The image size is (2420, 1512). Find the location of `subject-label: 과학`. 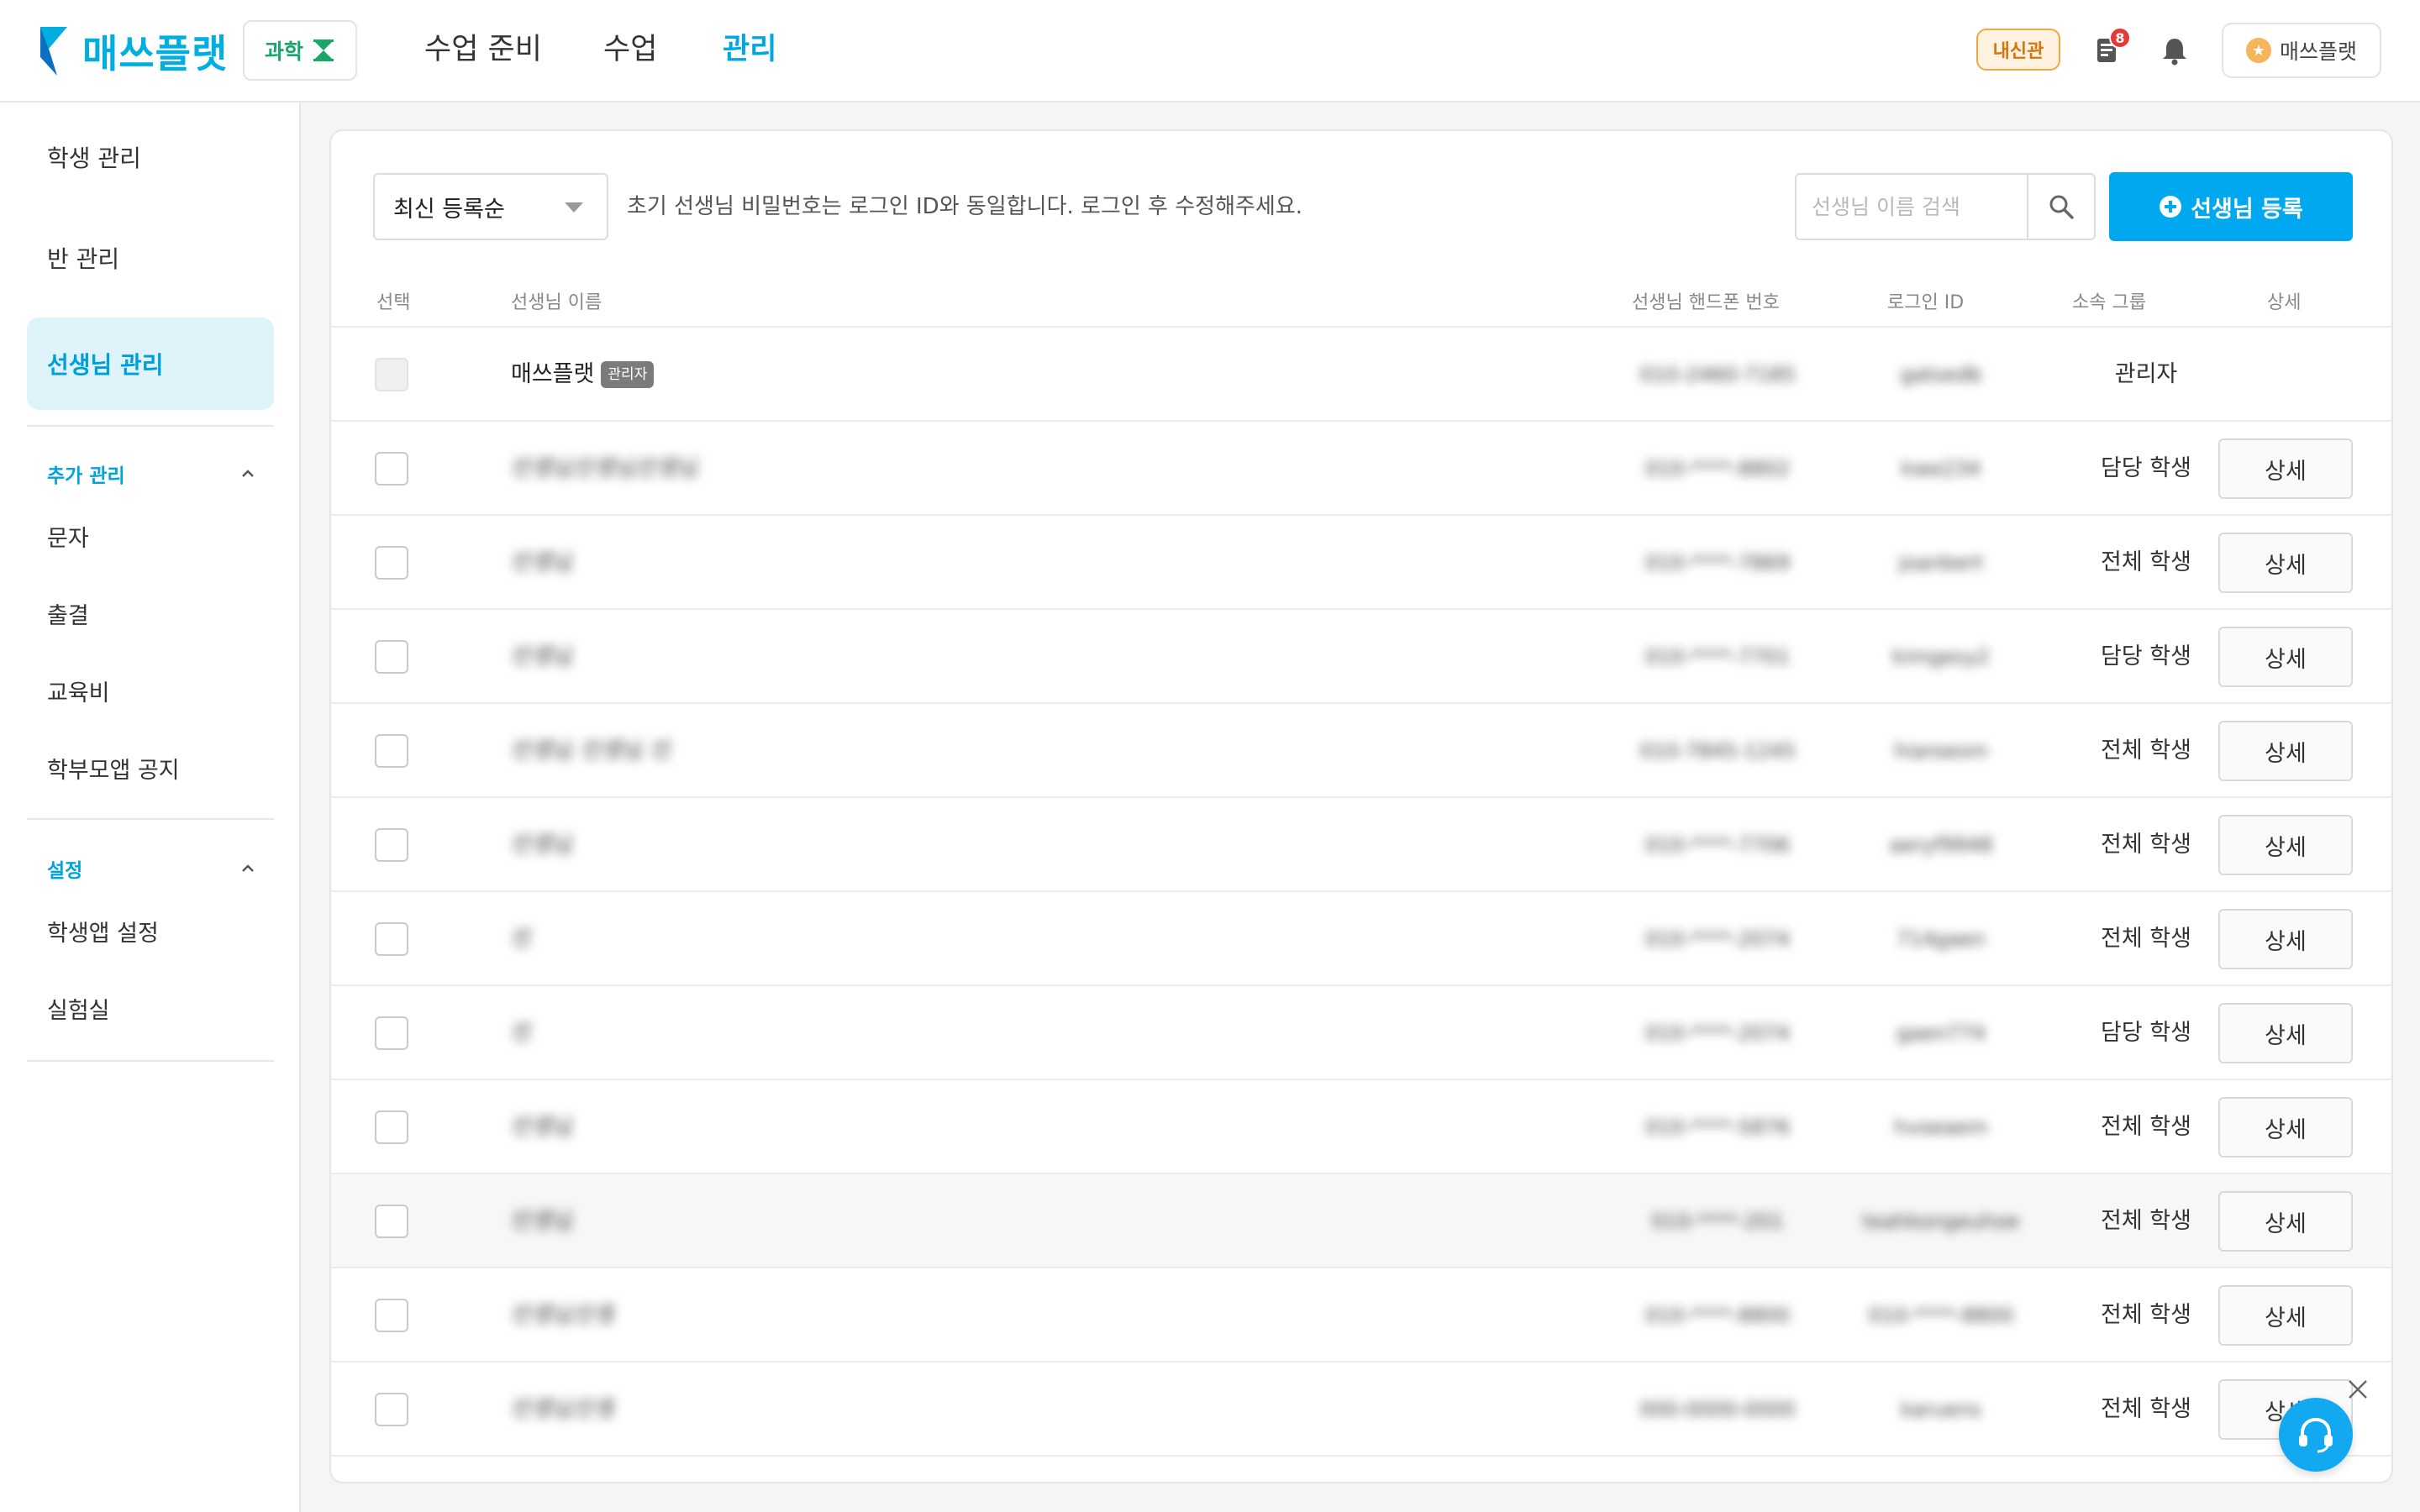

subject-label: 과학 is located at coordinates (284, 51).